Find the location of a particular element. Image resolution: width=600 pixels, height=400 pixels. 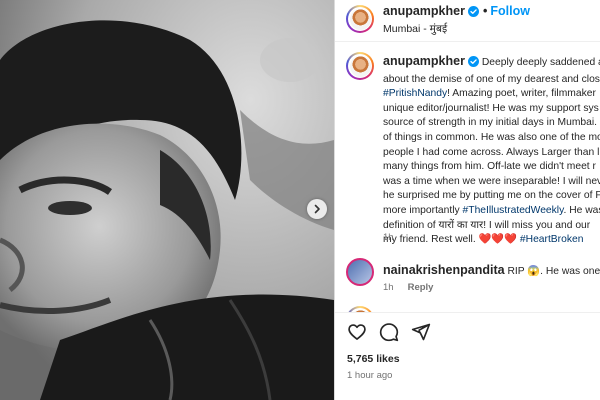

like-heart-icon is located at coordinates (357, 332).